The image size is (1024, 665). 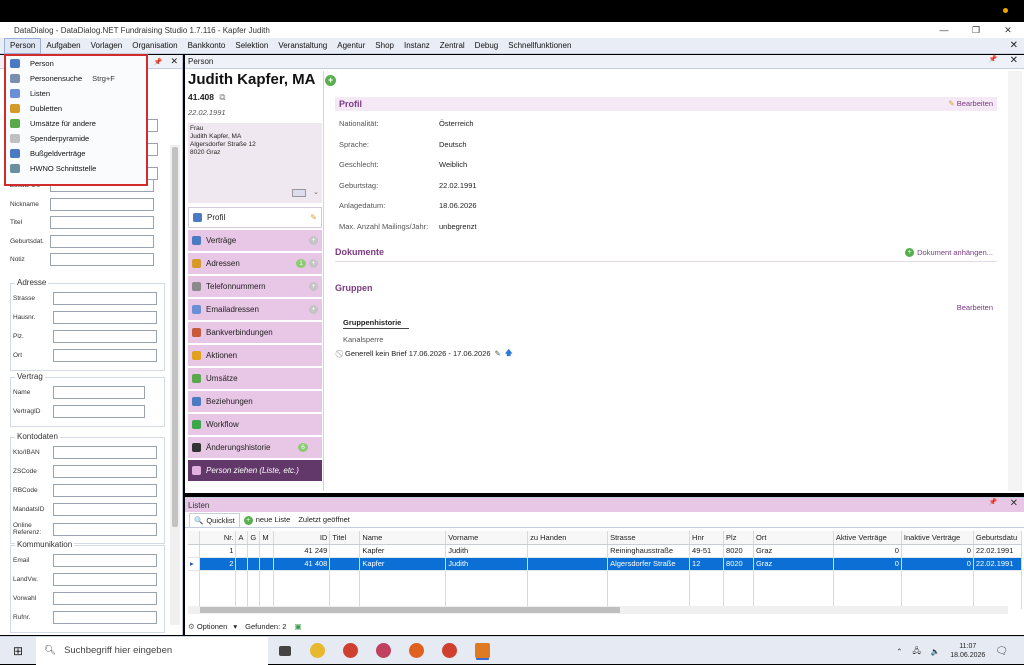 What do you see at coordinates (214, 520) in the screenshot?
I see `tab-quicklist: 🔍 Quicklist` at bounding box center [214, 520].